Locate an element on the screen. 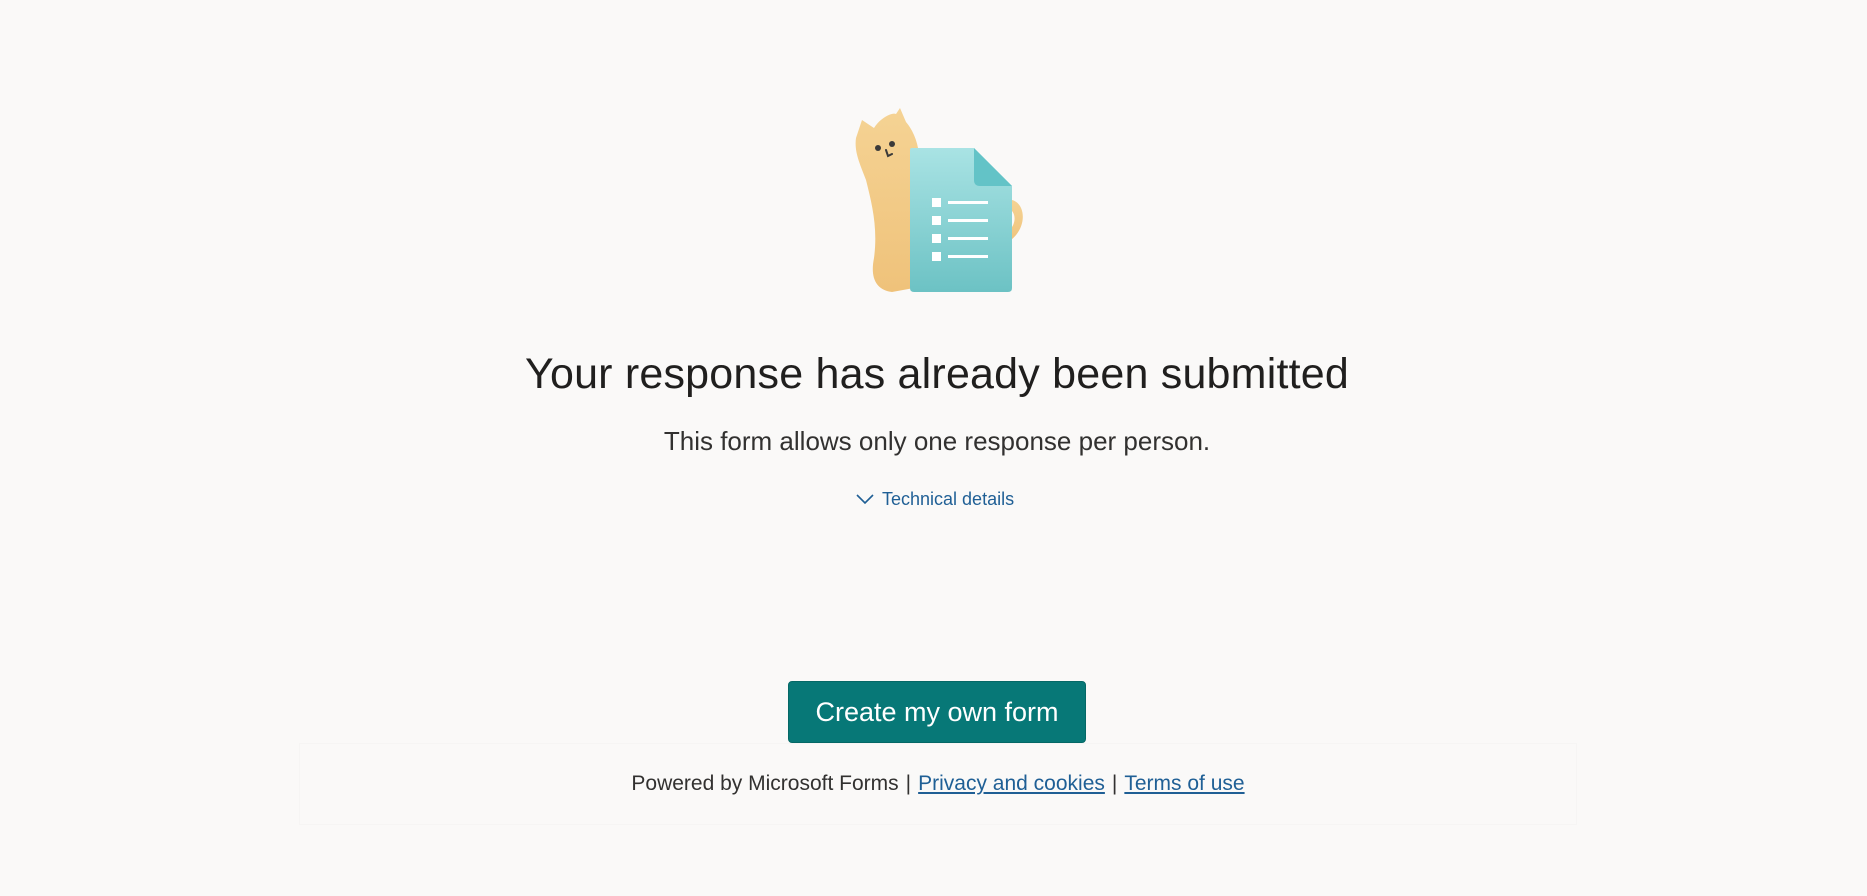  chevron-down-icon is located at coordinates (865, 499).